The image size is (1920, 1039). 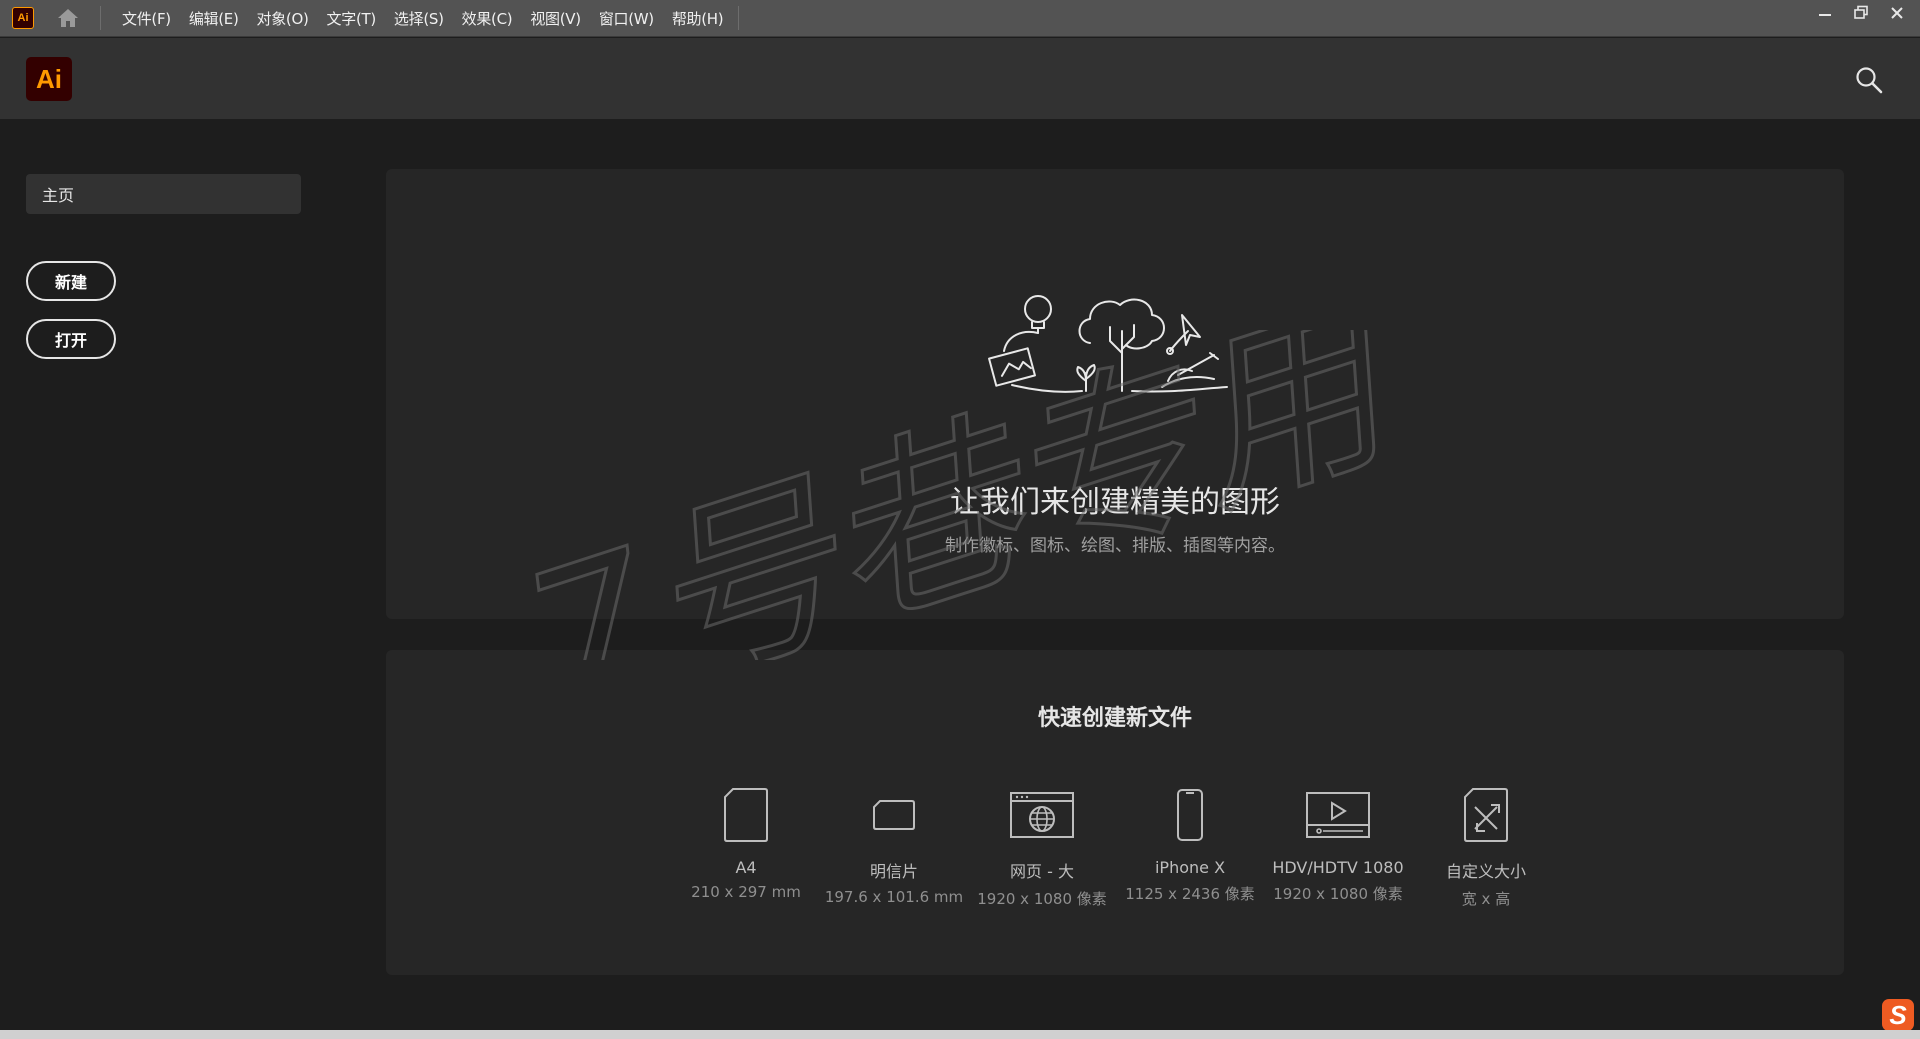 I want to click on menu-help: 帮助(H), so click(x=697, y=18).